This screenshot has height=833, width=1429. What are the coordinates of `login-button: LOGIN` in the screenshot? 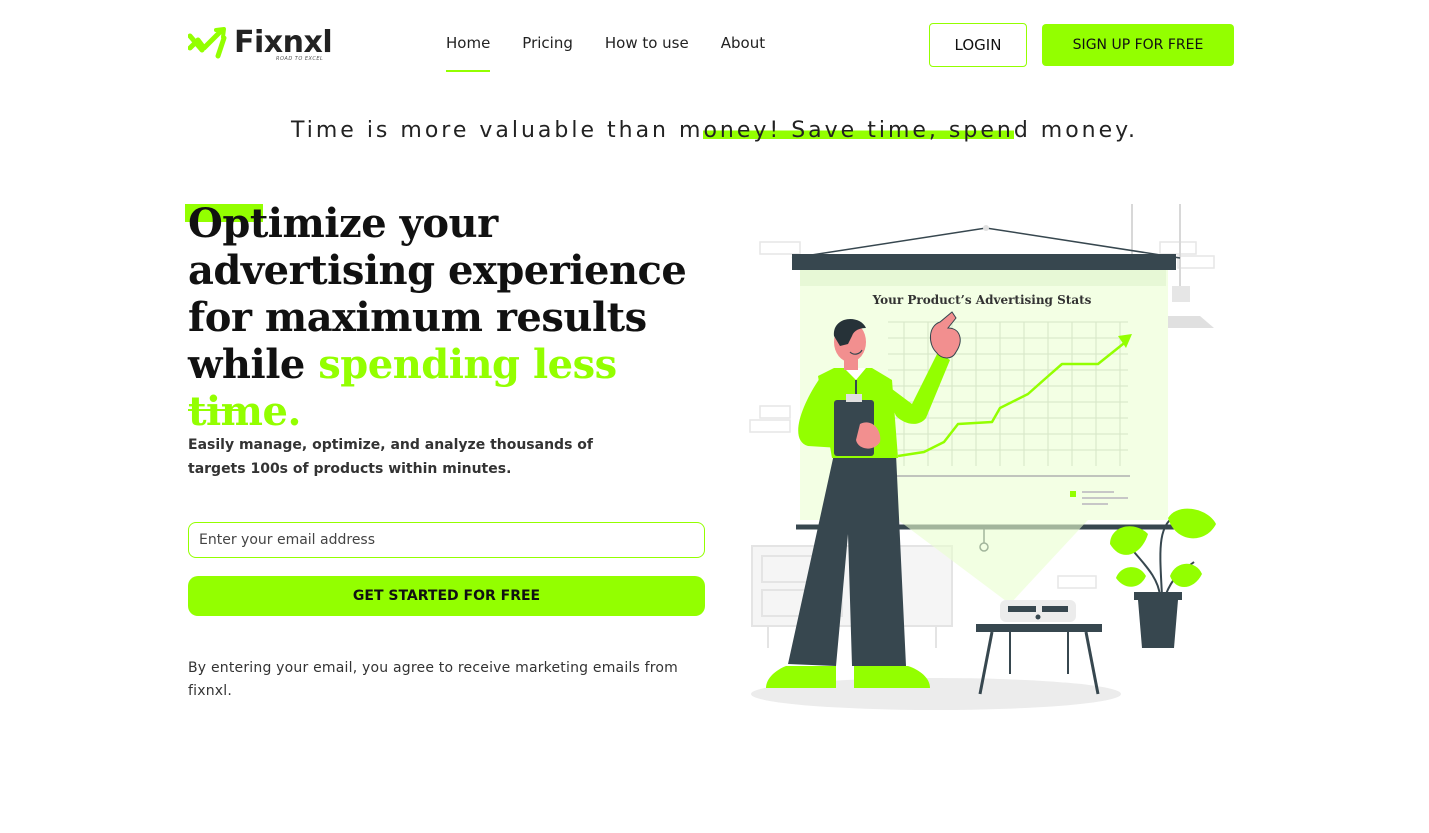 It's located at (978, 45).